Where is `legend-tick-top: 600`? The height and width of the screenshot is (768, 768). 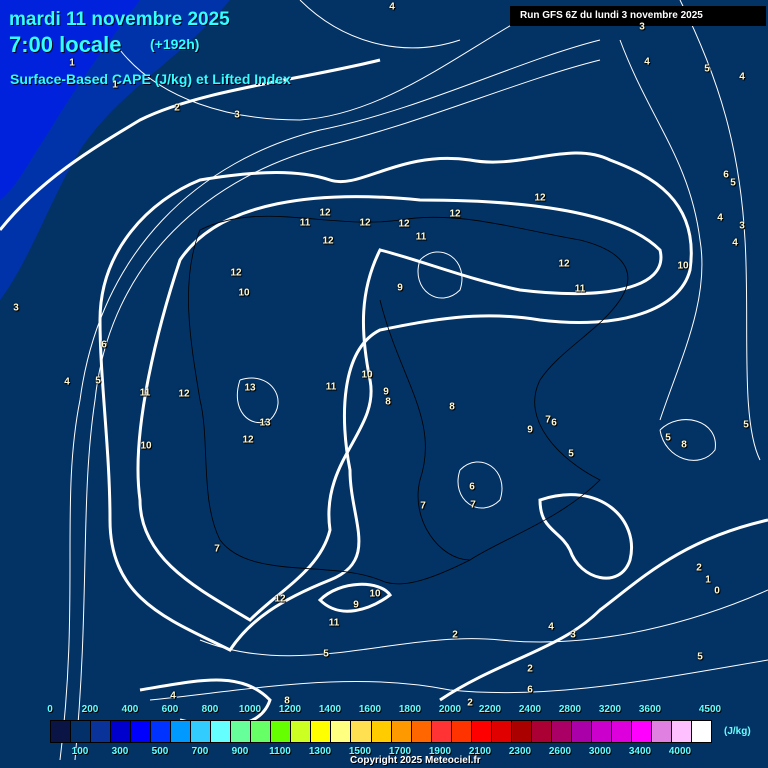 legend-tick-top: 600 is located at coordinates (170, 709).